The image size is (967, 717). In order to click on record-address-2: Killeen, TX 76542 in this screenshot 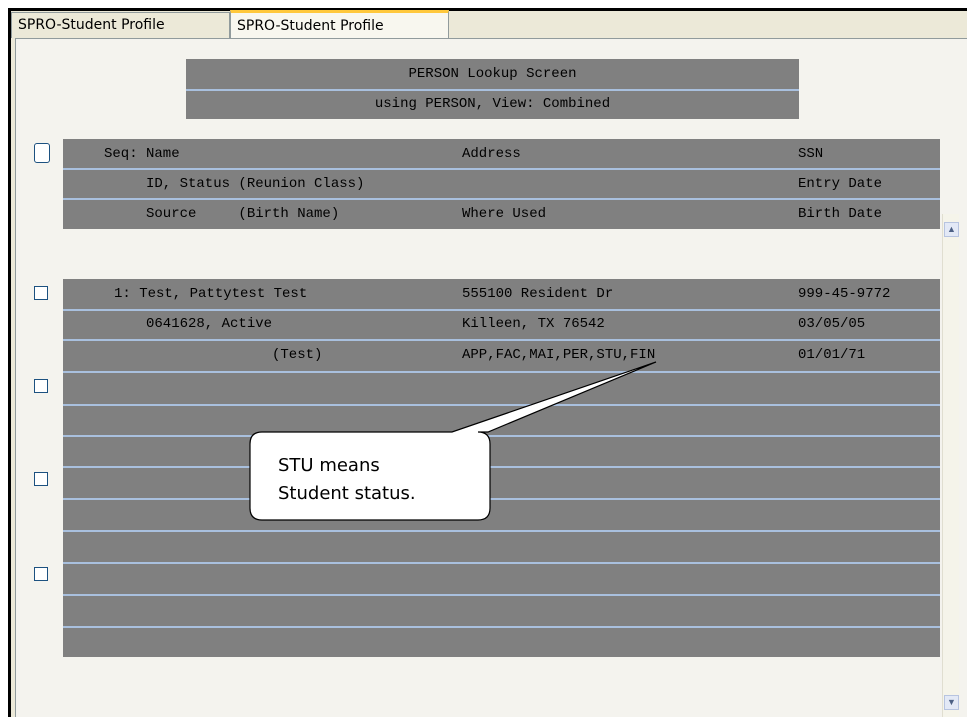, I will do `click(533, 324)`.